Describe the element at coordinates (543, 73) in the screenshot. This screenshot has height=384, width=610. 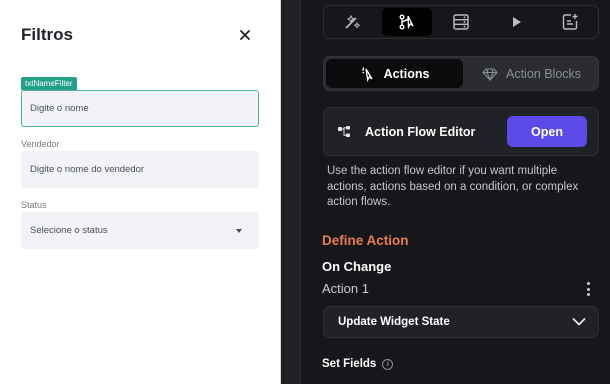
I see `tab-action-blocks-label: Action Blocks` at that location.